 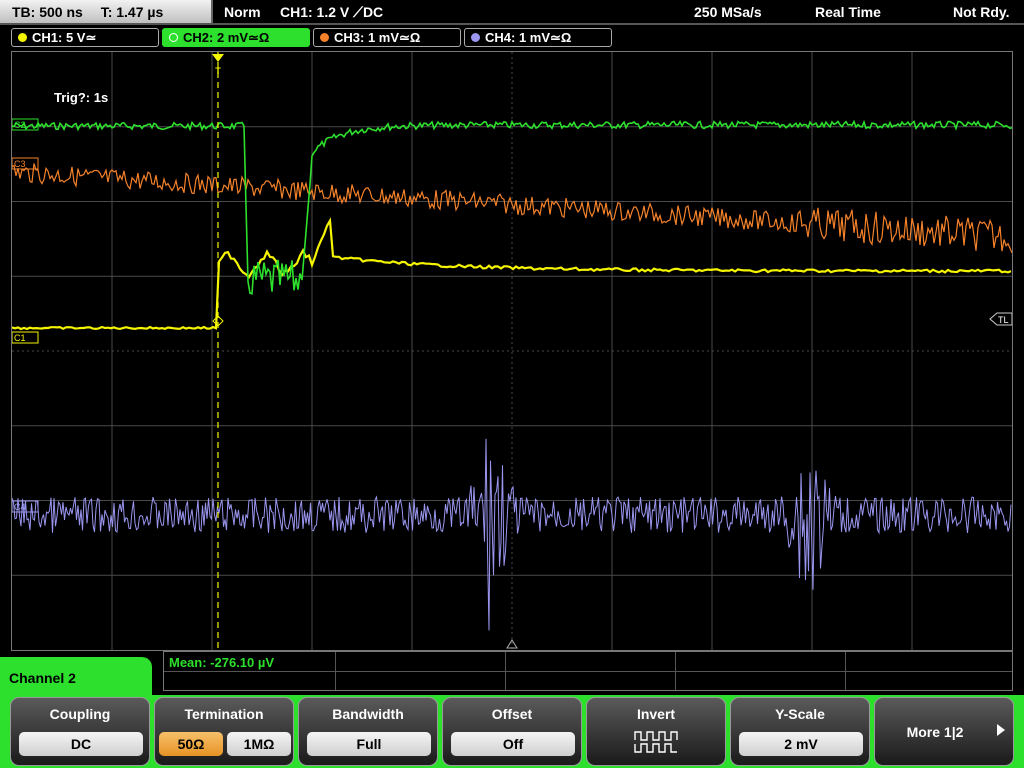 What do you see at coordinates (369, 744) in the screenshot?
I see `bandwidth-value: Full` at bounding box center [369, 744].